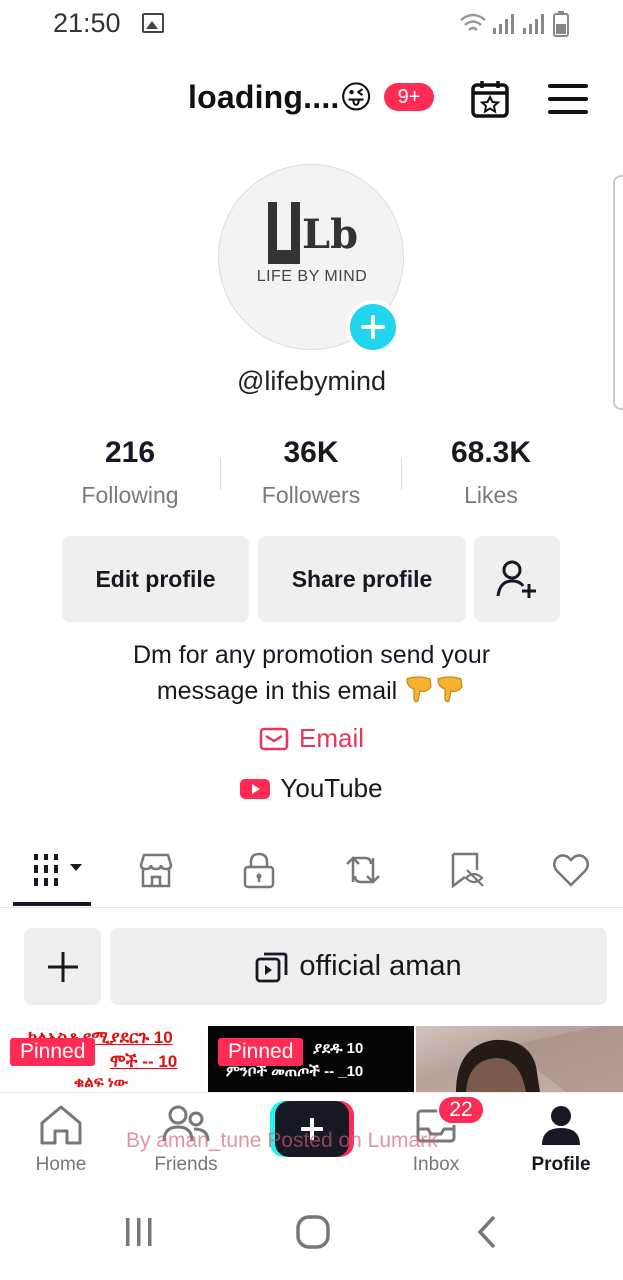 This screenshot has height=1280, width=623. Describe the element at coordinates (311, 872) in the screenshot. I see `content-tabs` at that location.